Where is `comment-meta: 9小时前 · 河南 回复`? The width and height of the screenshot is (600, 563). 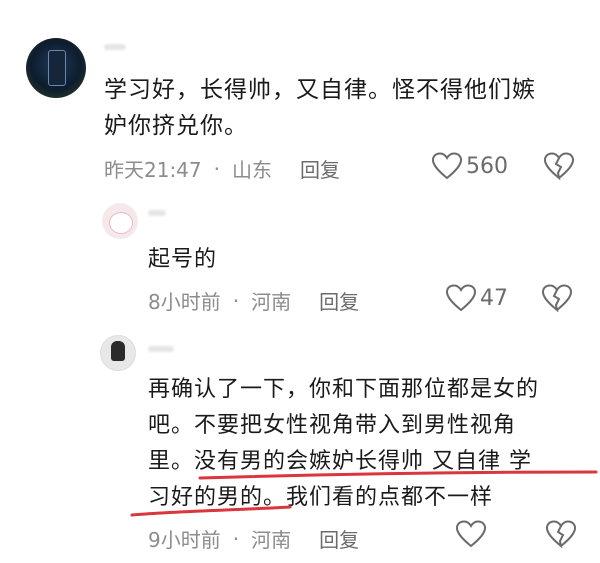
comment-meta: 9小时前 · 河南 回复 is located at coordinates (253, 538).